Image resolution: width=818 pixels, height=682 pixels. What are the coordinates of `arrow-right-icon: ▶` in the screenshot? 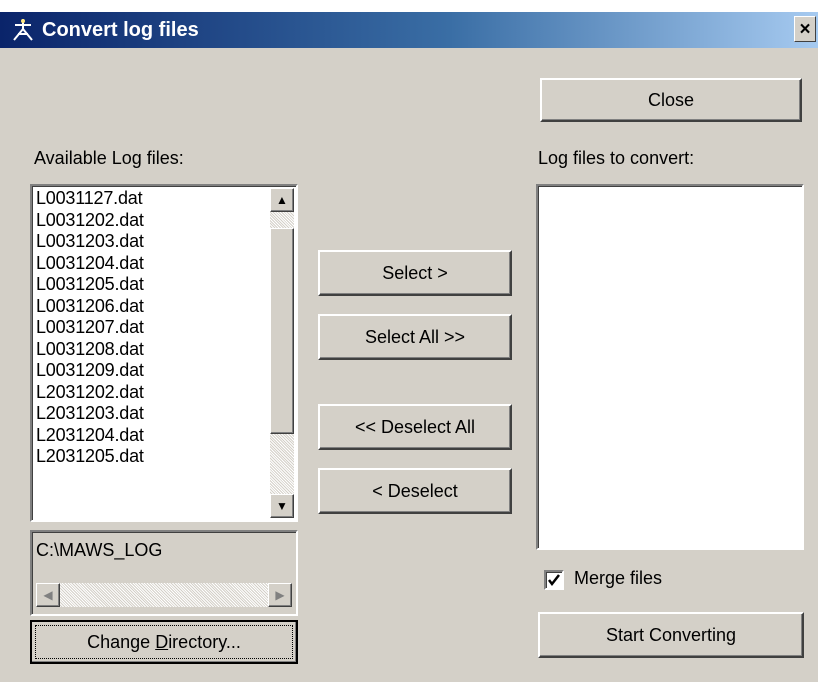 It's located at (280, 595).